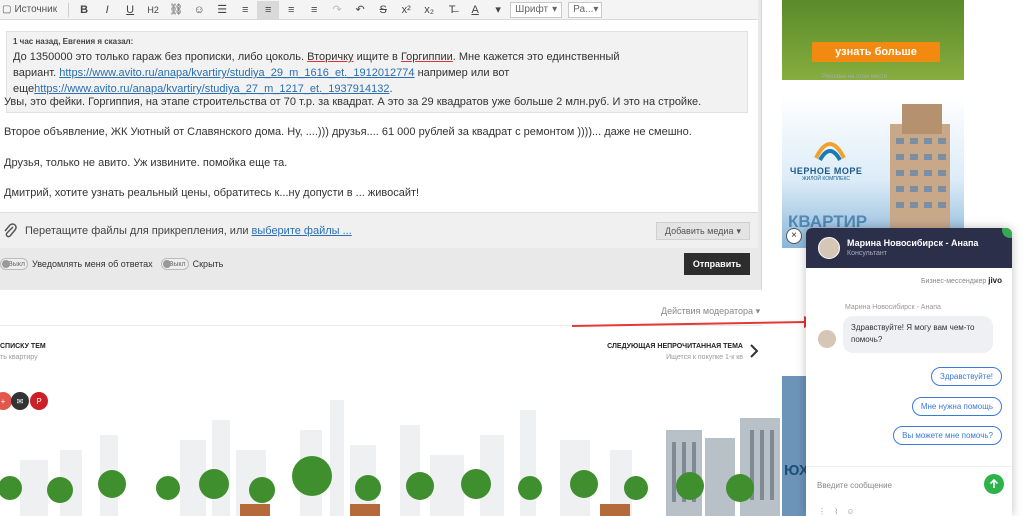 The width and height of the screenshot is (1024, 516). What do you see at coordinates (873, 172) in the screenshot?
I see `ad-banner-complex: ЧЕРНОЕ МОРЕ ЖИЛОЙ КОМПЛЕКС КВАРТИР` at bounding box center [873, 172].